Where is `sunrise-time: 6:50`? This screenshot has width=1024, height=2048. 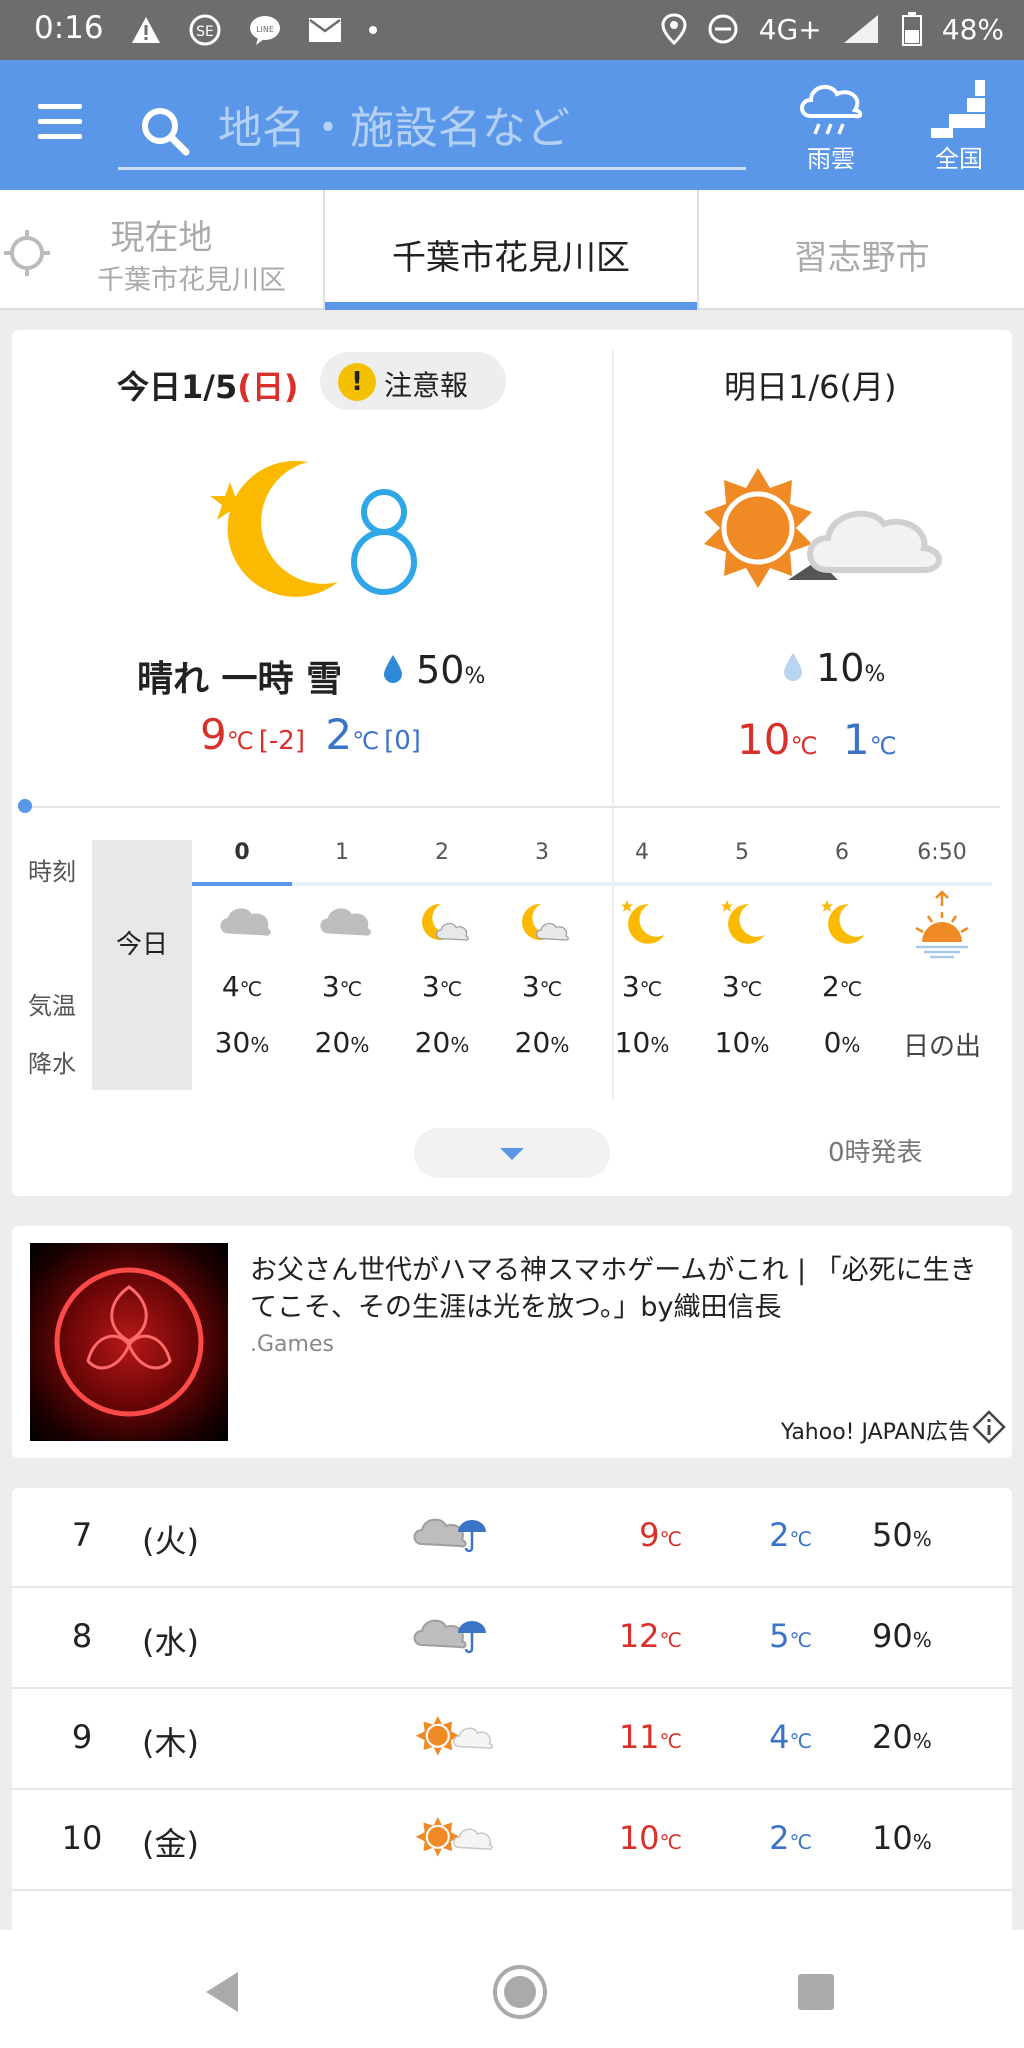 sunrise-time: 6:50 is located at coordinates (942, 852).